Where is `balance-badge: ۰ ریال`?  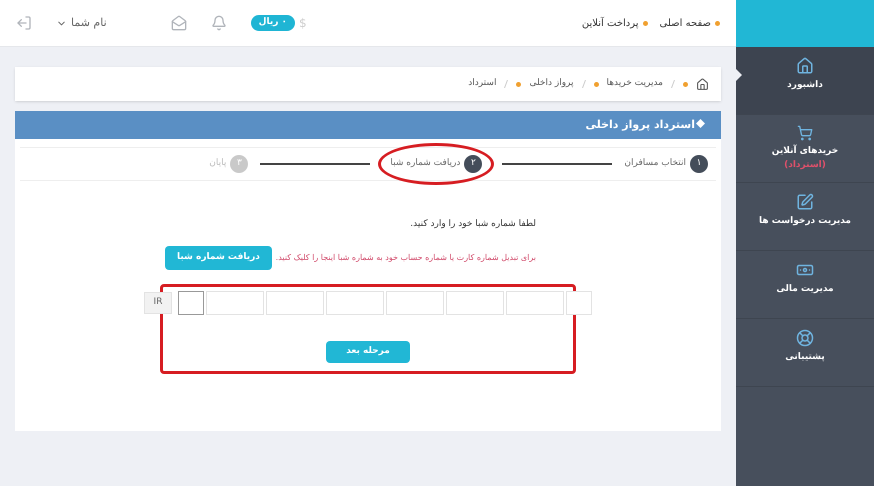
balance-badge: ۰ ریال is located at coordinates (273, 23).